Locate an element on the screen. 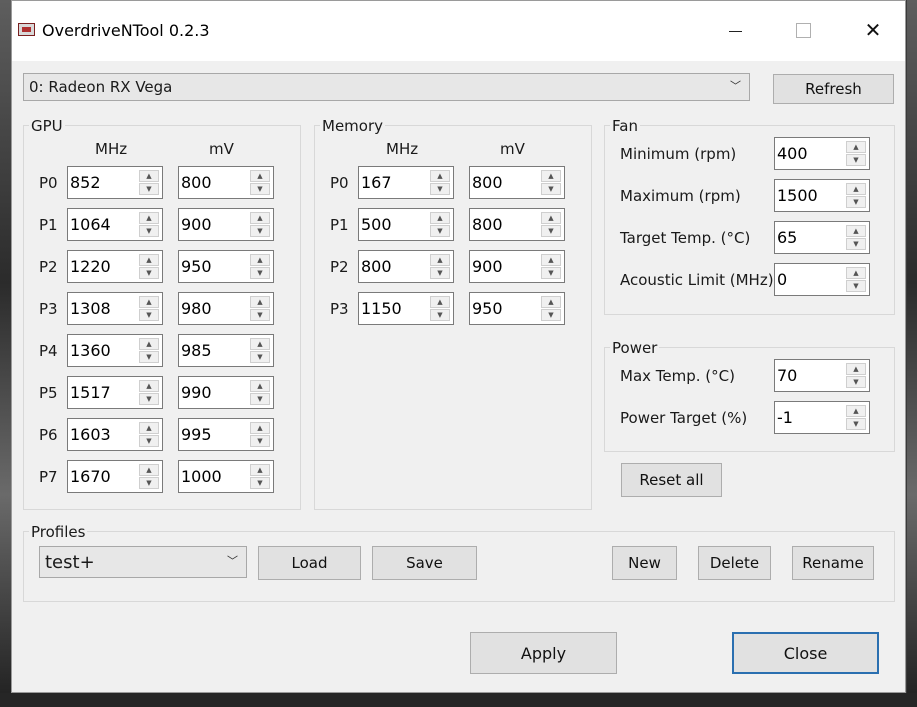 This screenshot has height=707, width=917. apply-button: Apply is located at coordinates (543, 653).